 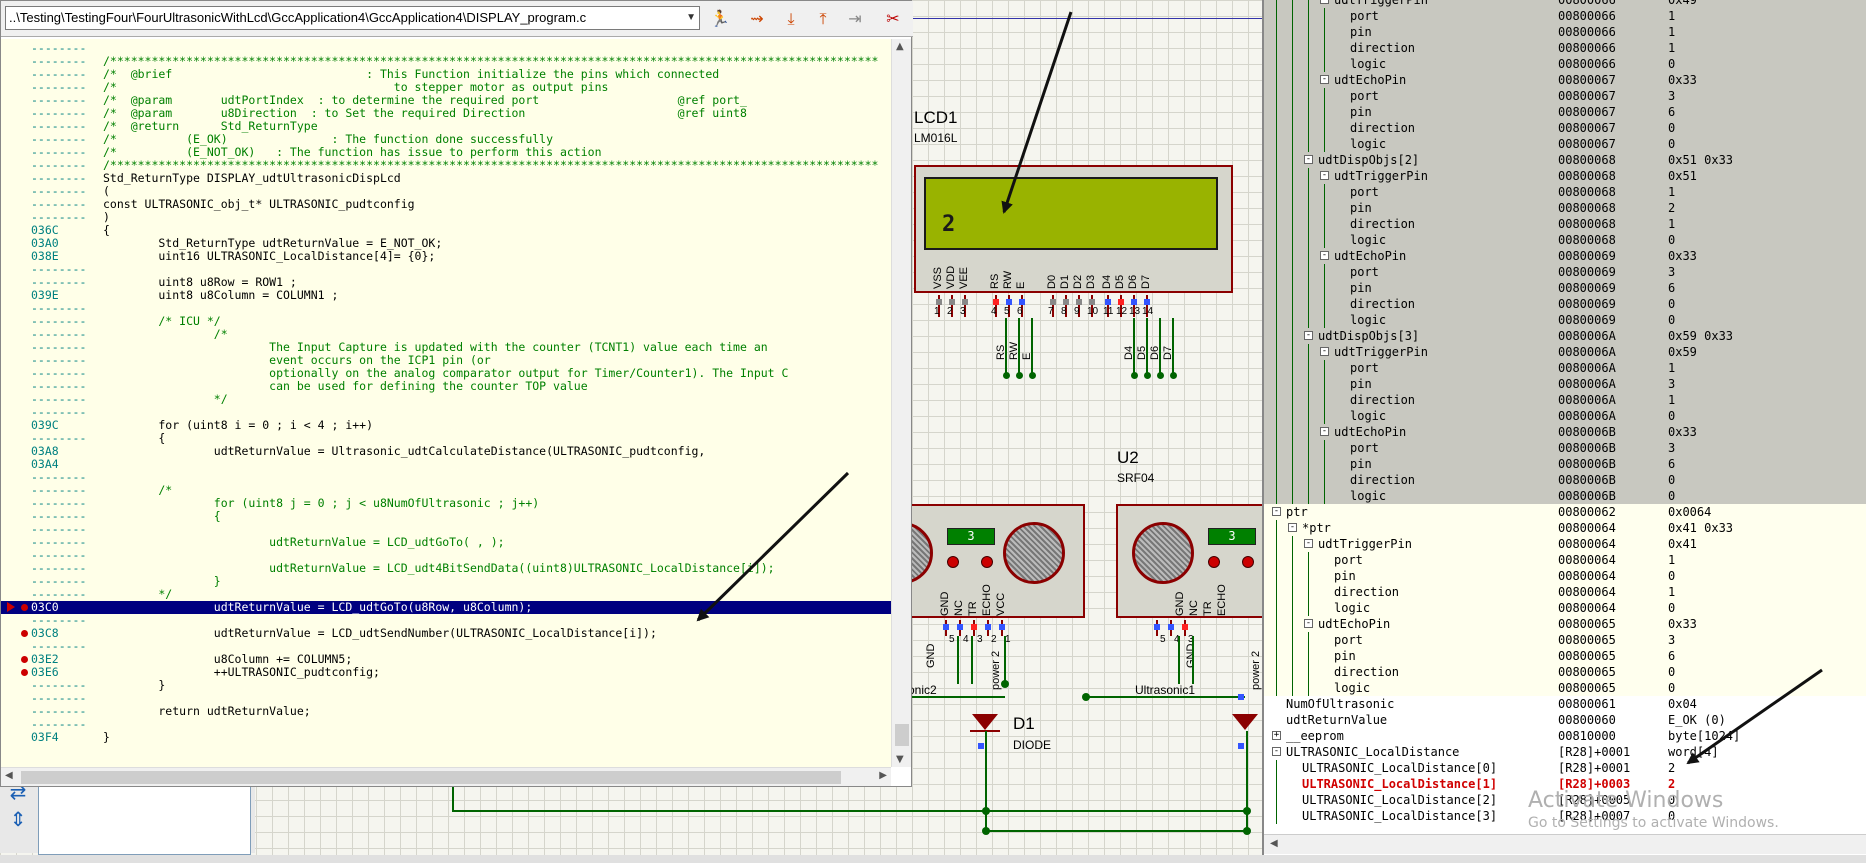 I want to click on watch-row: direction 00800068 1, so click(x=1565, y=224).